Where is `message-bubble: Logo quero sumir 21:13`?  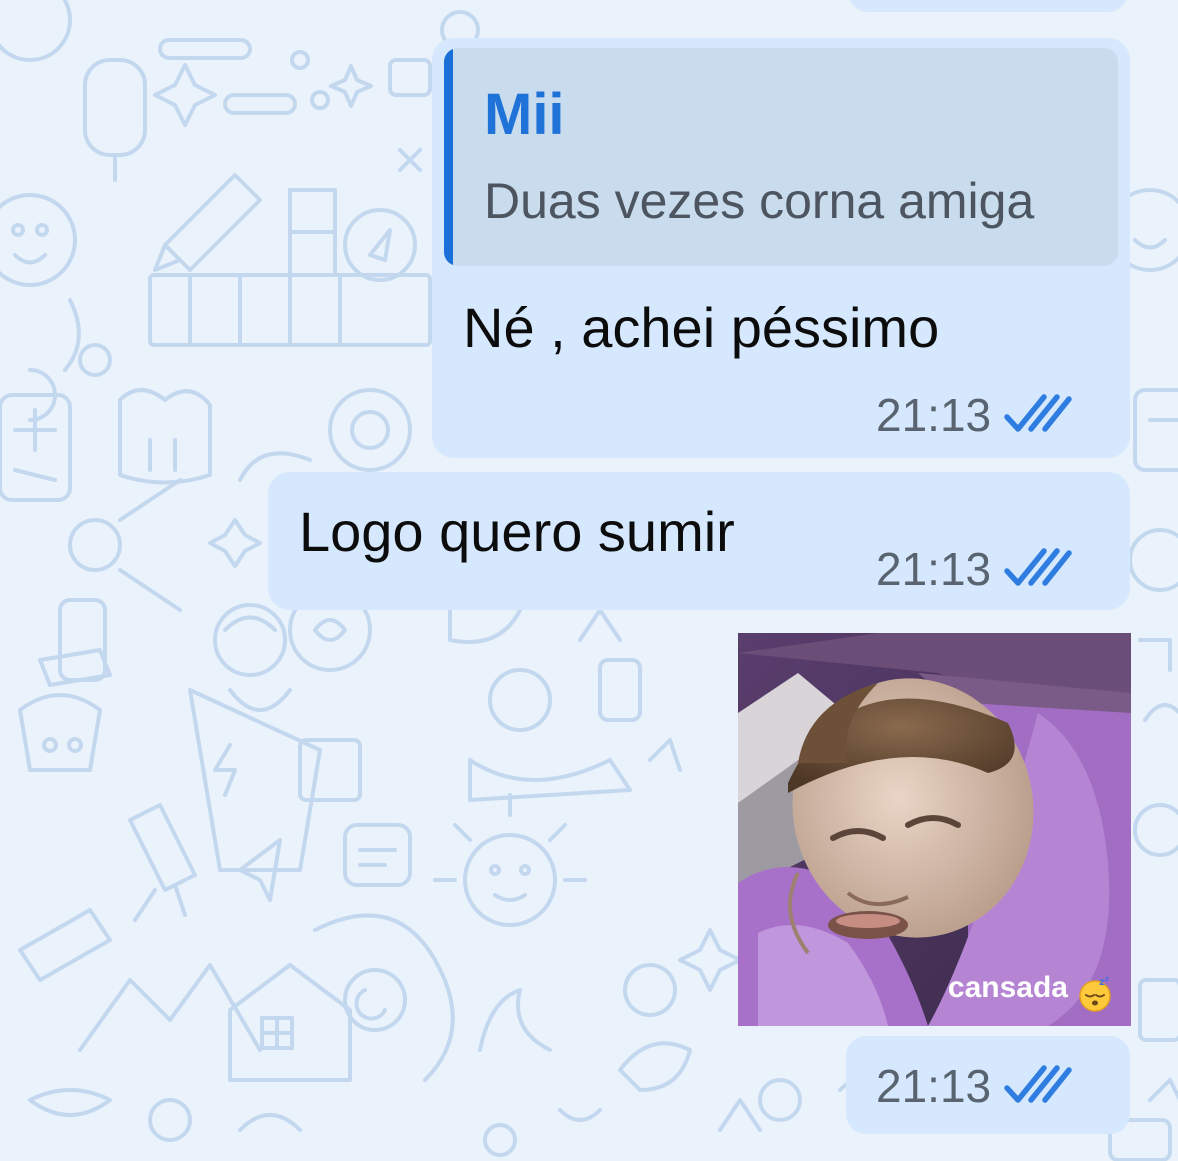 message-bubble: Logo quero sumir 21:13 is located at coordinates (699, 541).